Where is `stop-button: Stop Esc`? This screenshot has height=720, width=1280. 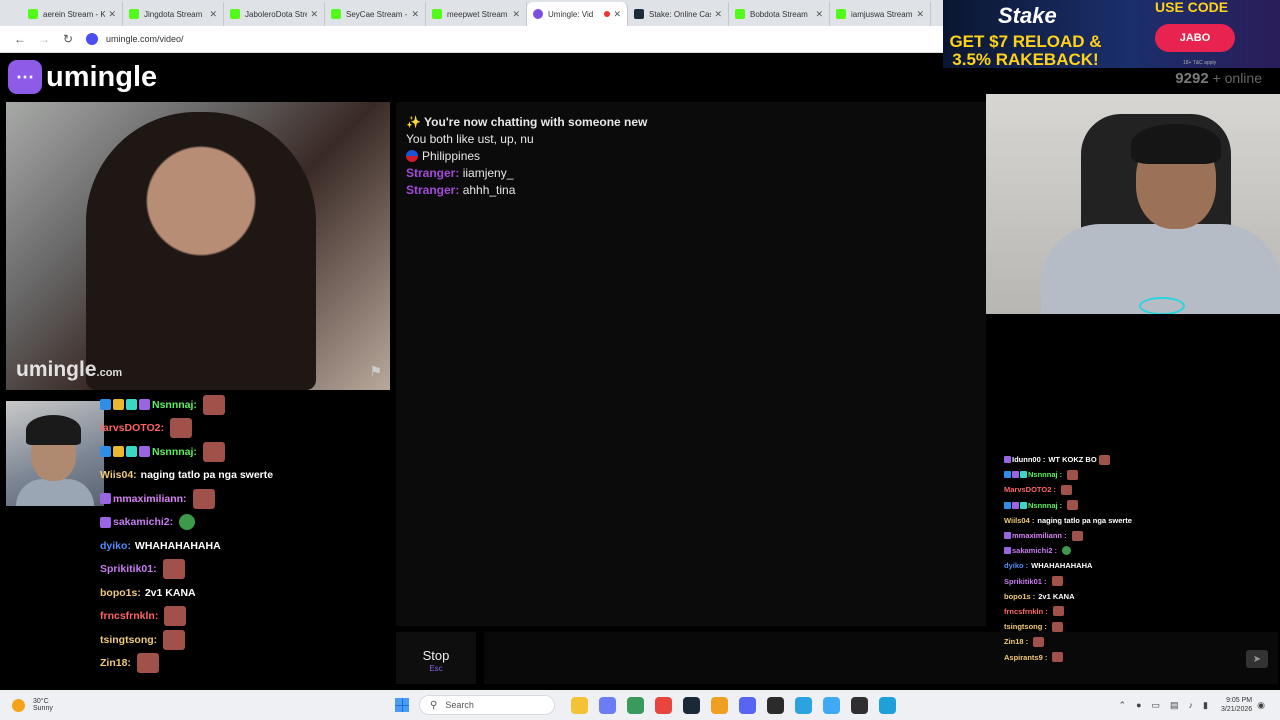
stop-button: Stop Esc is located at coordinates (436, 658).